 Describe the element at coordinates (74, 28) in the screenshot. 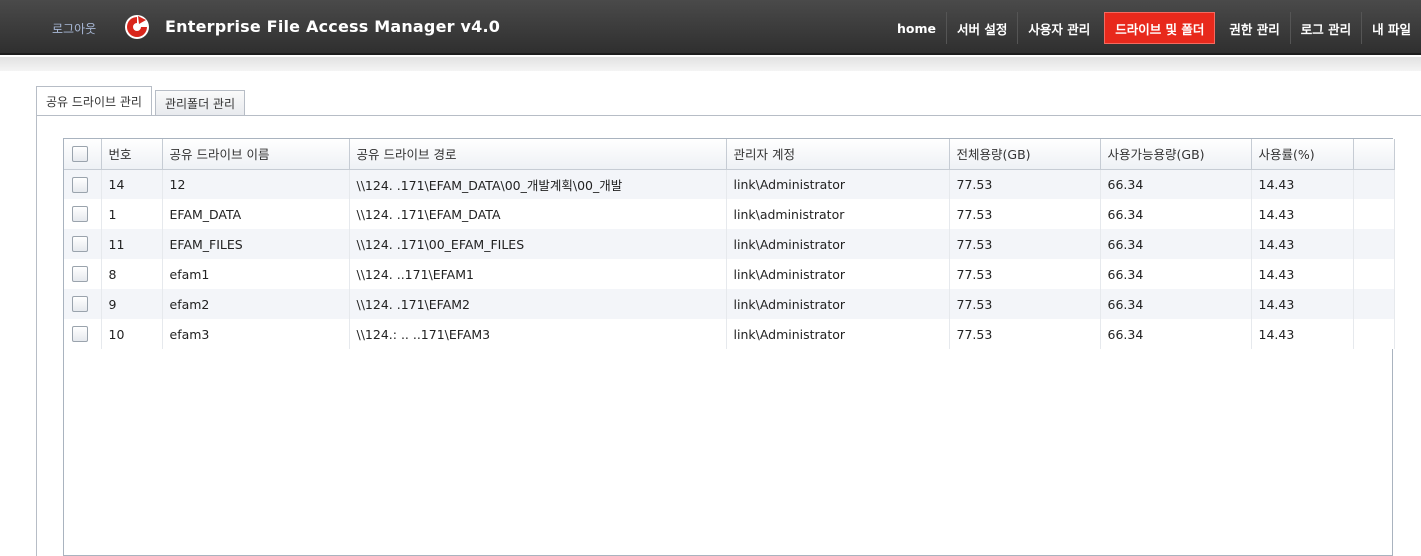

I see `logout-link: 로그아웃` at that location.